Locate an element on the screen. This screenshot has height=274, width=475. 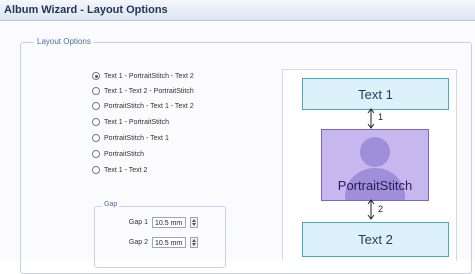
gap2-spinner is located at coordinates (194, 242).